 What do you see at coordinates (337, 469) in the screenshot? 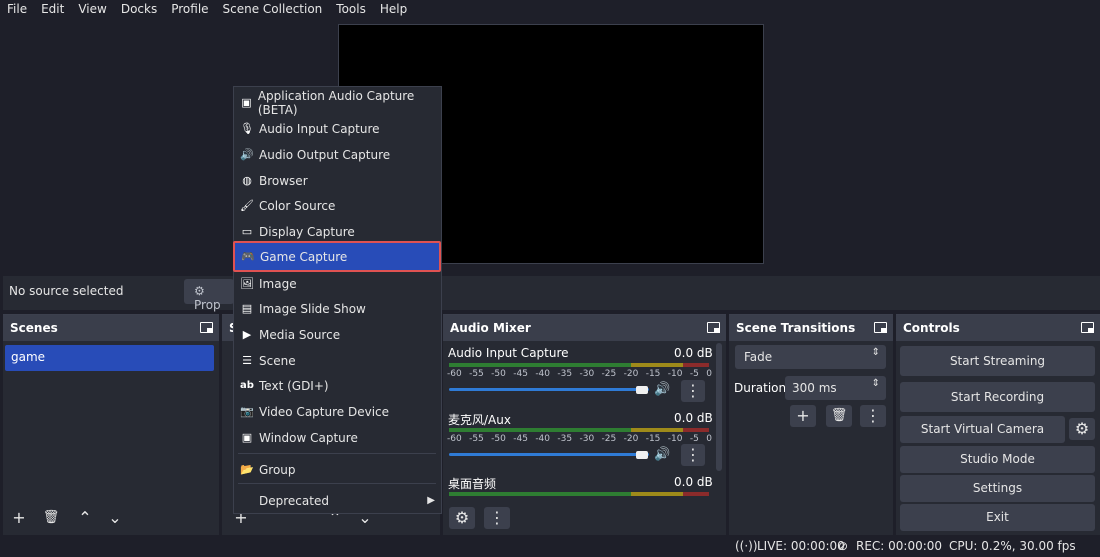
I see `menu-item-group: 📂 Group` at bounding box center [337, 469].